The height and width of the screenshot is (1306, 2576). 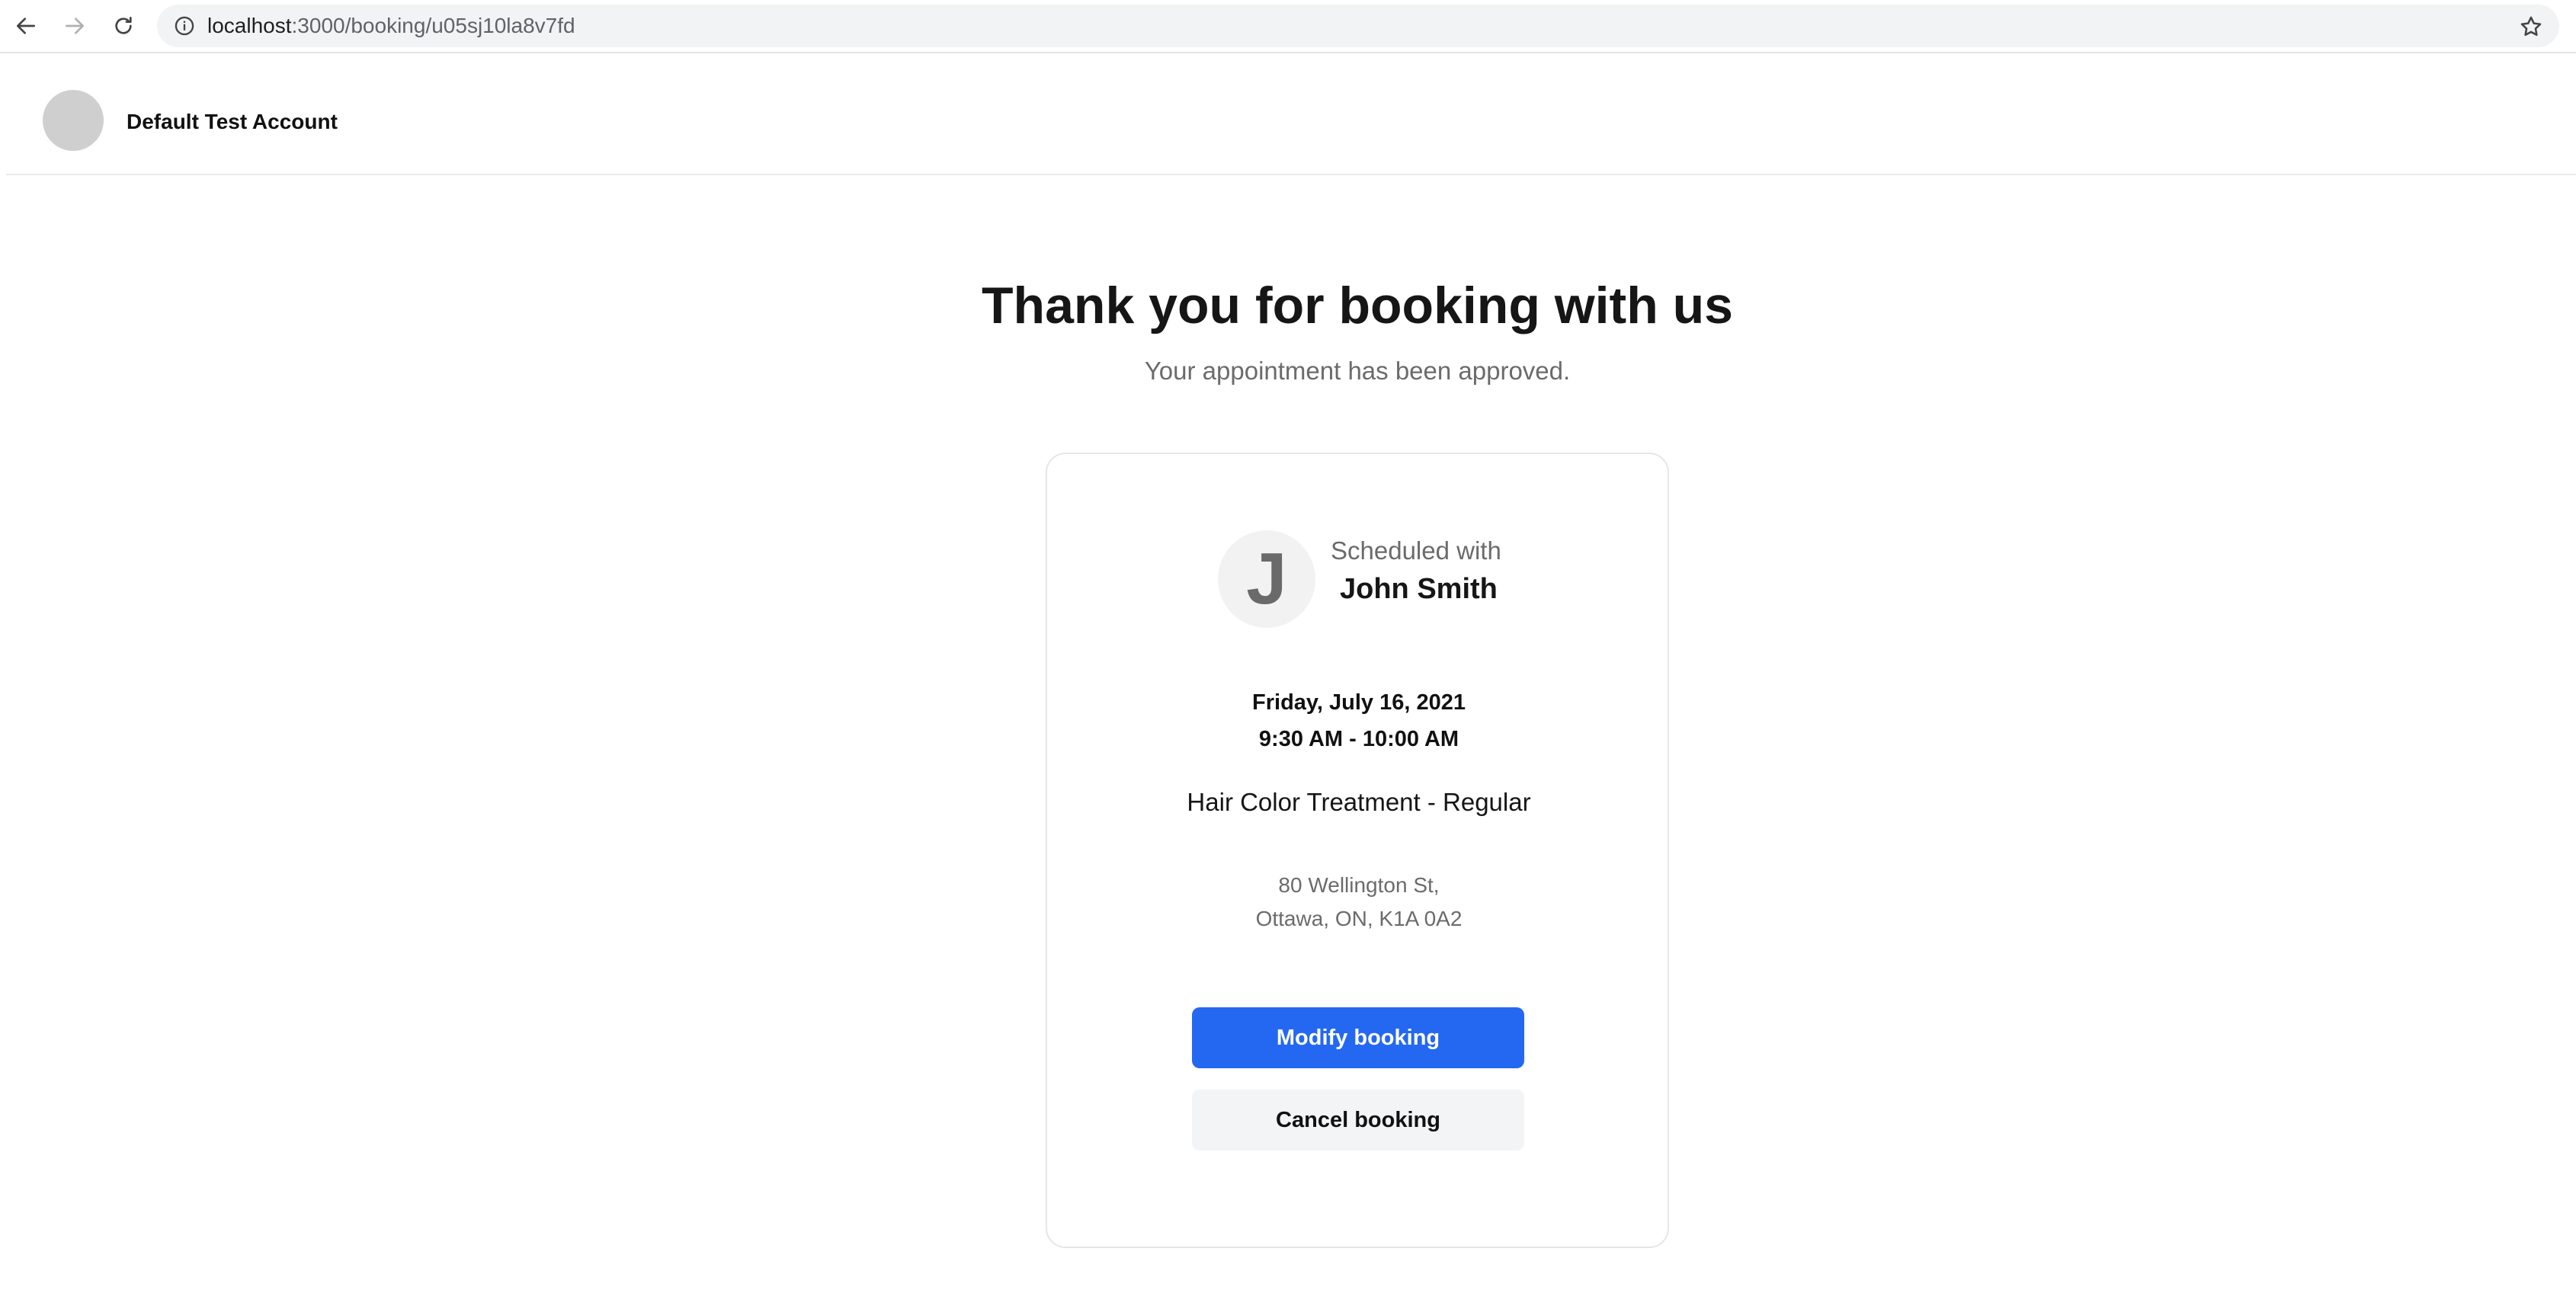 I want to click on booking-date: Friday, July 16, 2021, so click(x=1359, y=703).